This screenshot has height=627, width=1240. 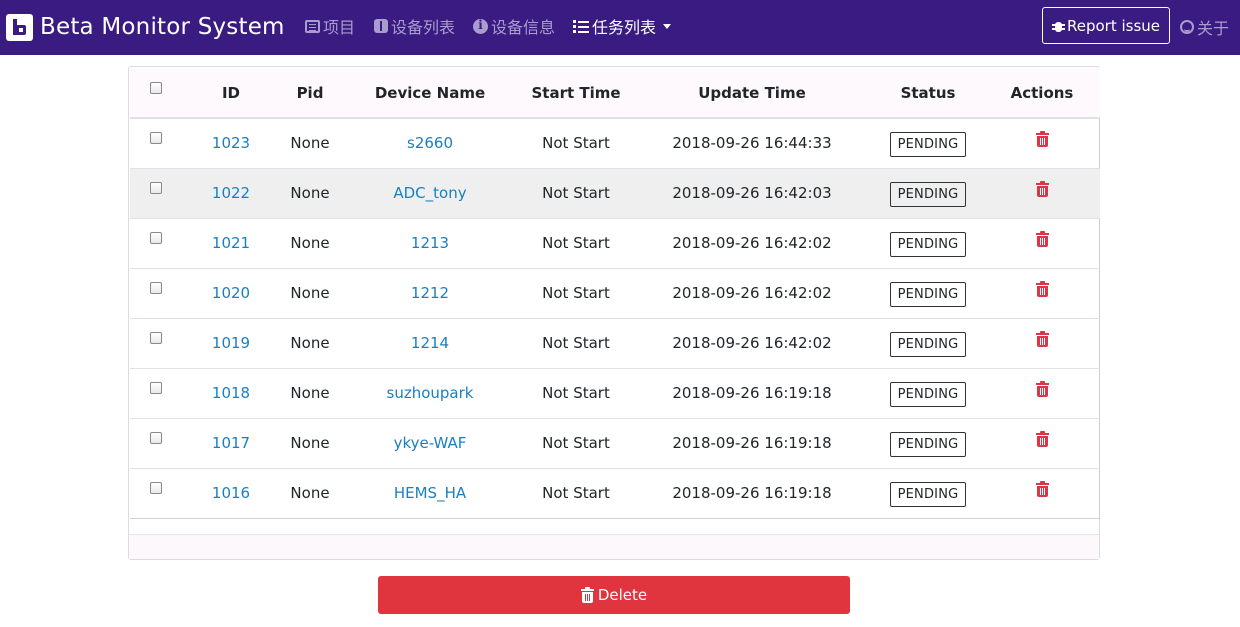 What do you see at coordinates (231, 243) in the screenshot?
I see `task-id-link: 1021` at bounding box center [231, 243].